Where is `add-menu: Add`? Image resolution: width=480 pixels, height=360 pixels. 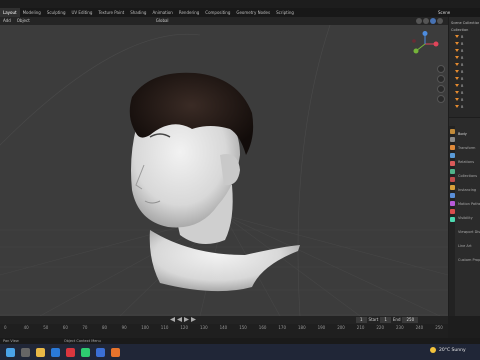
add-menu: Add is located at coordinates (7, 21).